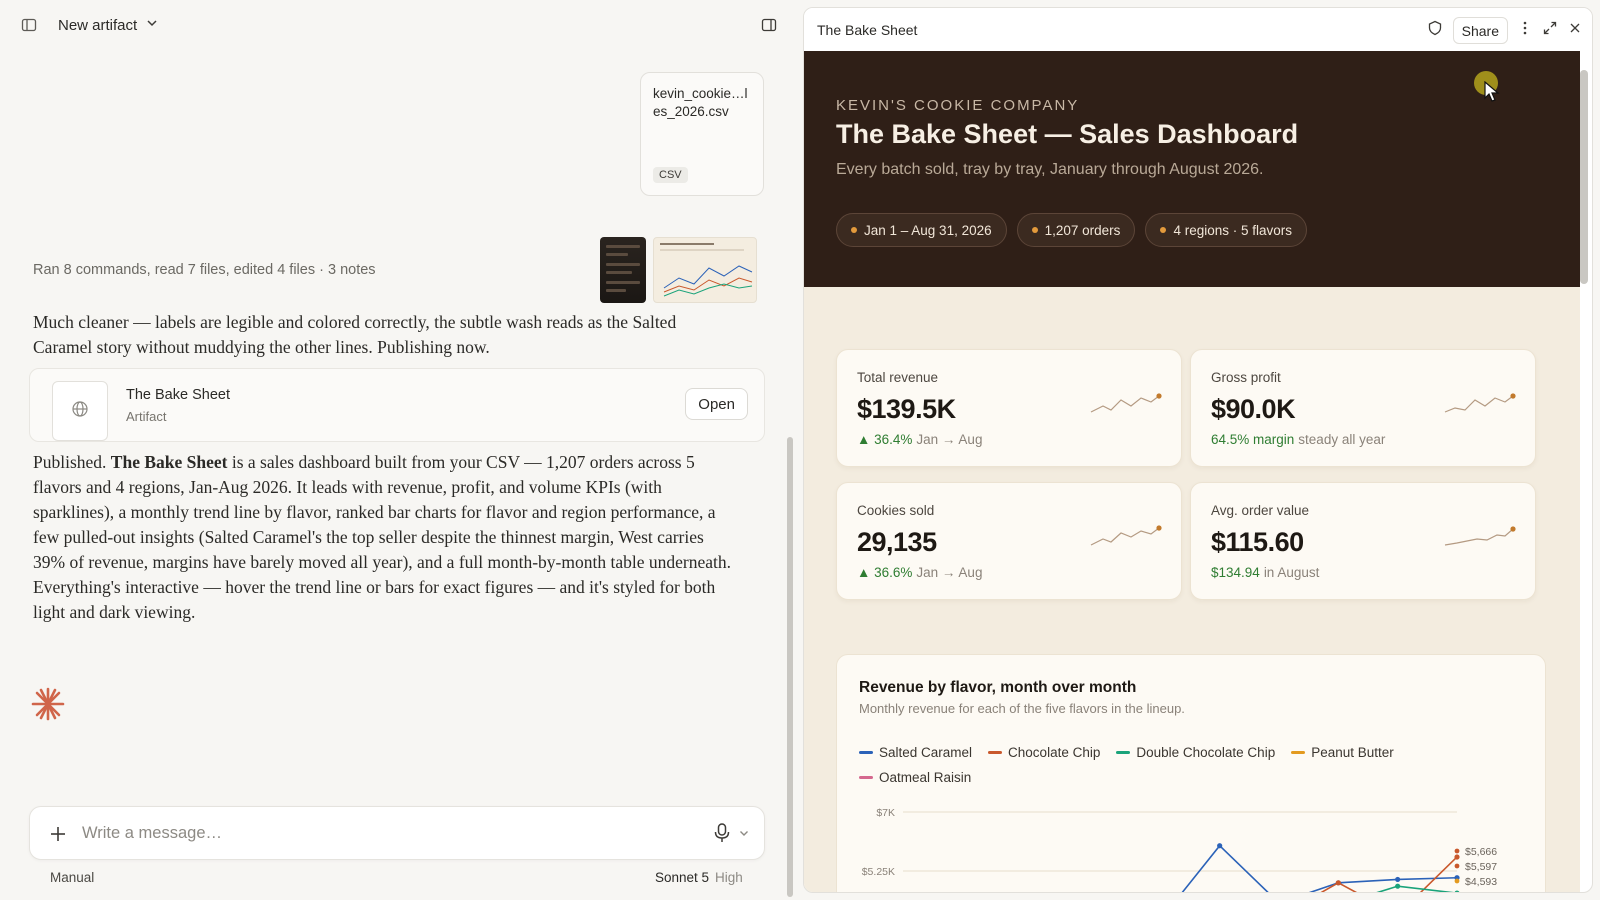  I want to click on legend-item: Salted Caramel, so click(915, 752).